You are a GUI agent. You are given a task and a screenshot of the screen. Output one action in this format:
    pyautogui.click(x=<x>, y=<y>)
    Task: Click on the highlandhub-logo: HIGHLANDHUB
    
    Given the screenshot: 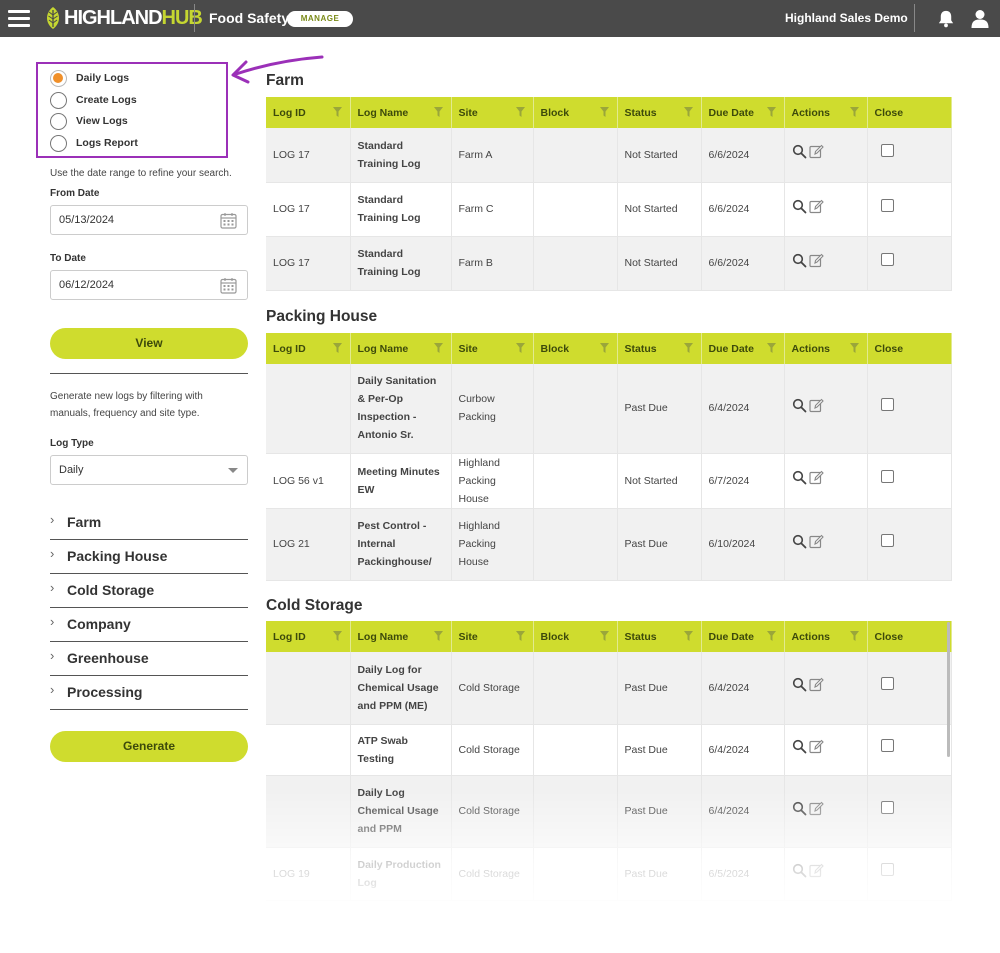 What is the action you would take?
    pyautogui.click(x=123, y=18)
    